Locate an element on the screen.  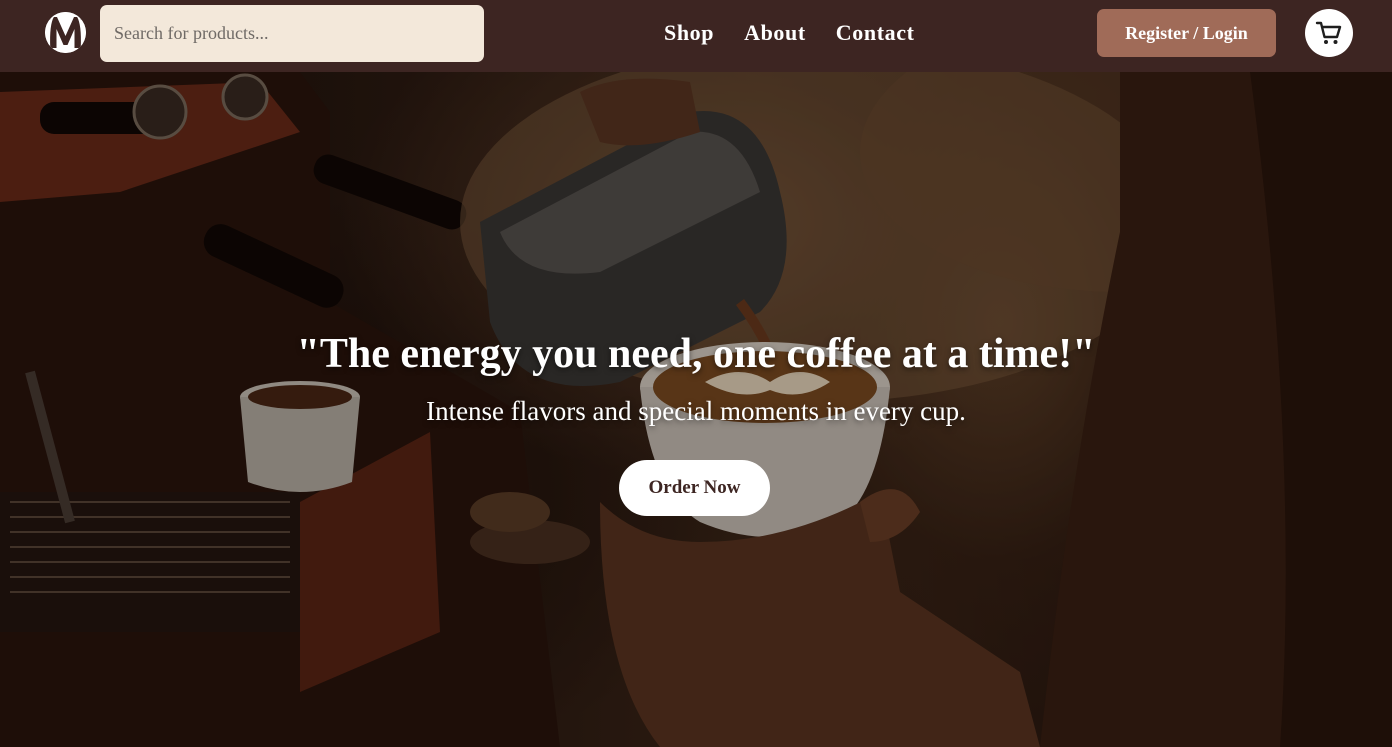
register-login-button: Register / Login is located at coordinates (1186, 33).